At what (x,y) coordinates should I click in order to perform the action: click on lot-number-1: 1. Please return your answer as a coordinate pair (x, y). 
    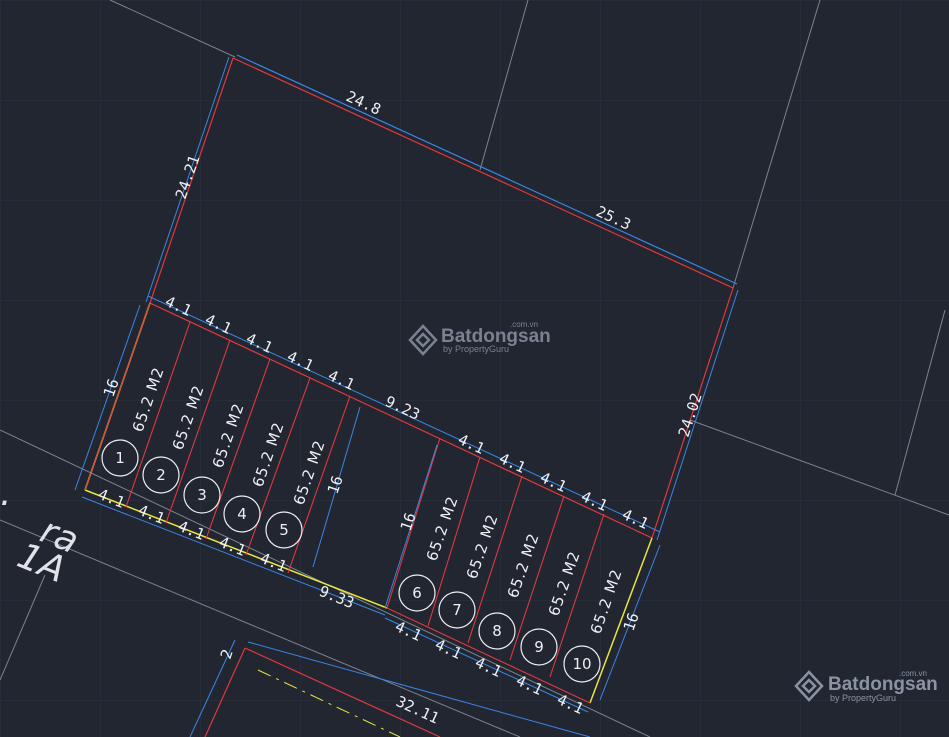
    Looking at the image, I should click on (120, 458).